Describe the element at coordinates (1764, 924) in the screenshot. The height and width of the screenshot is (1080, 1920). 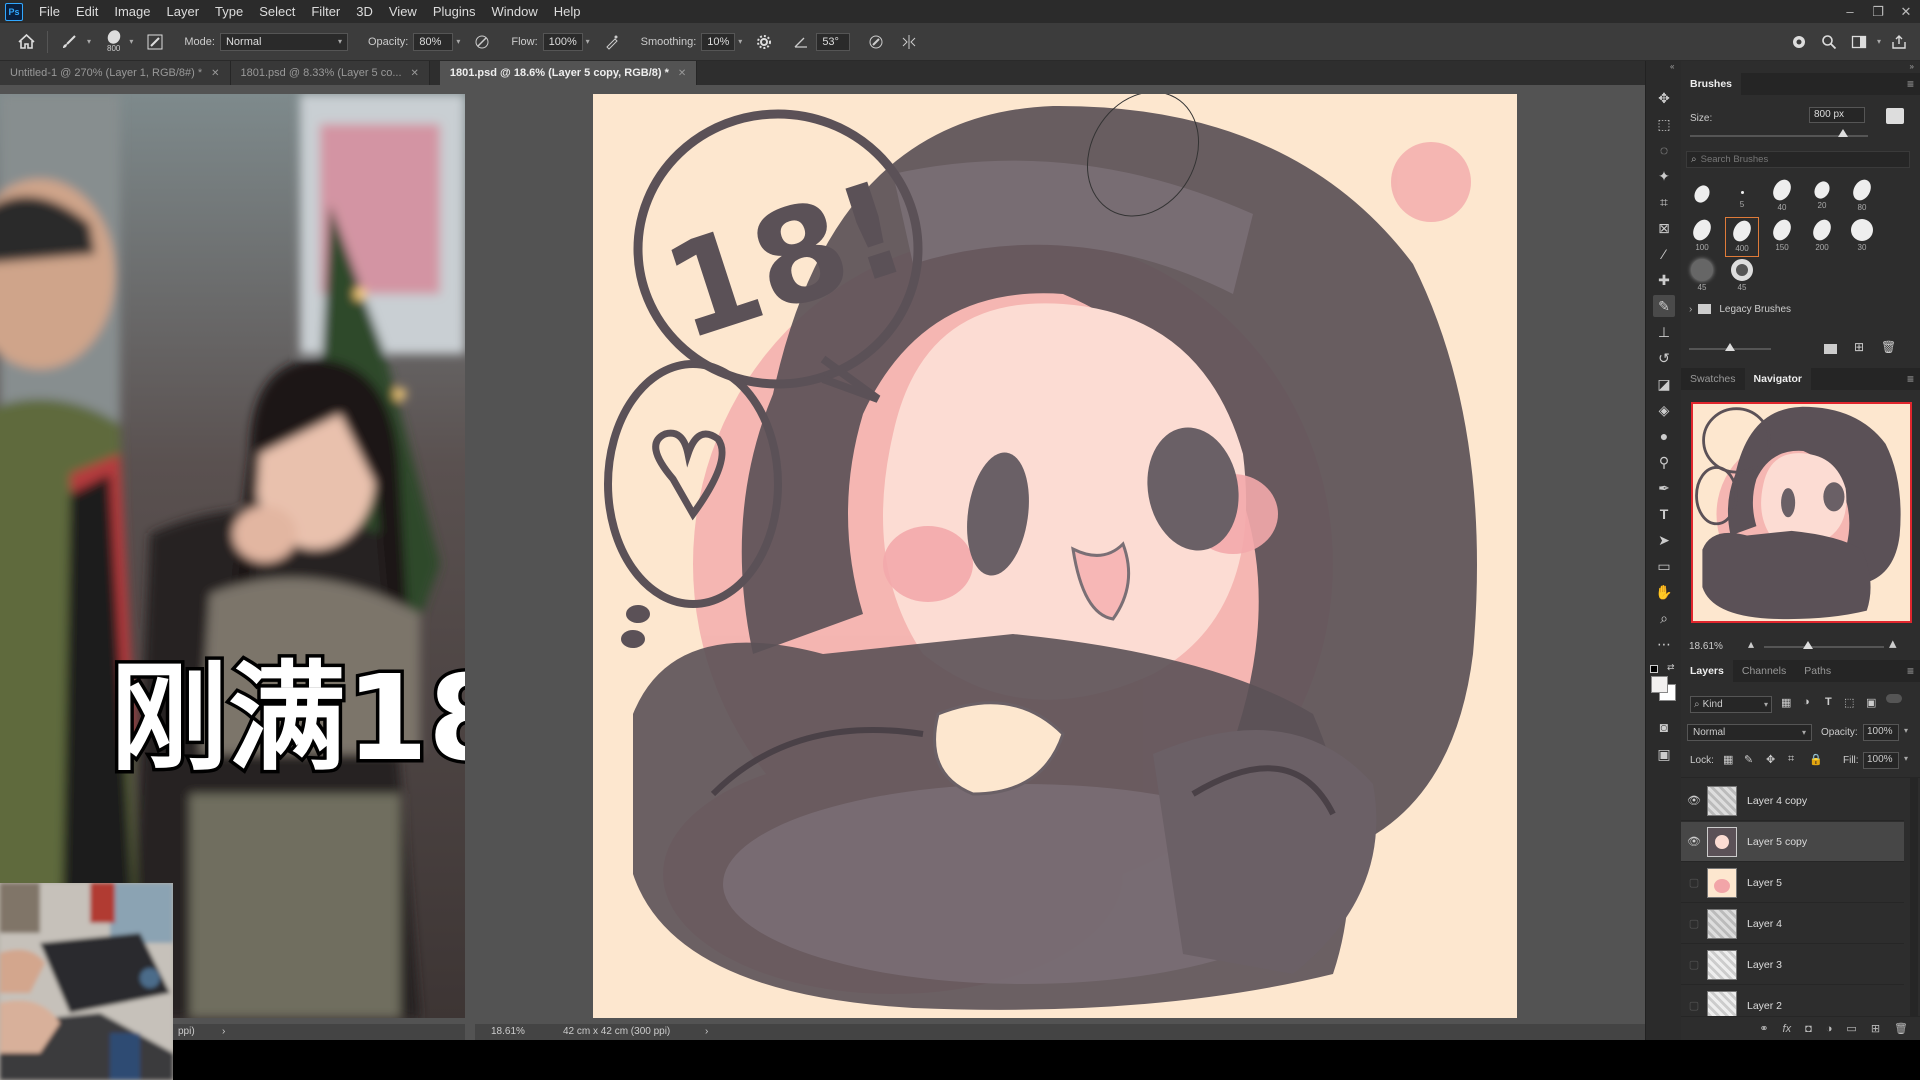
I see `layer-name: Layer 4` at that location.